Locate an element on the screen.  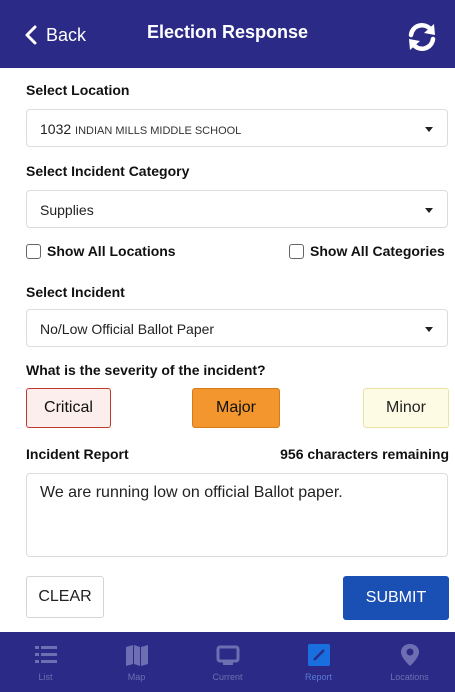
refresh-icon is located at coordinates (422, 37).